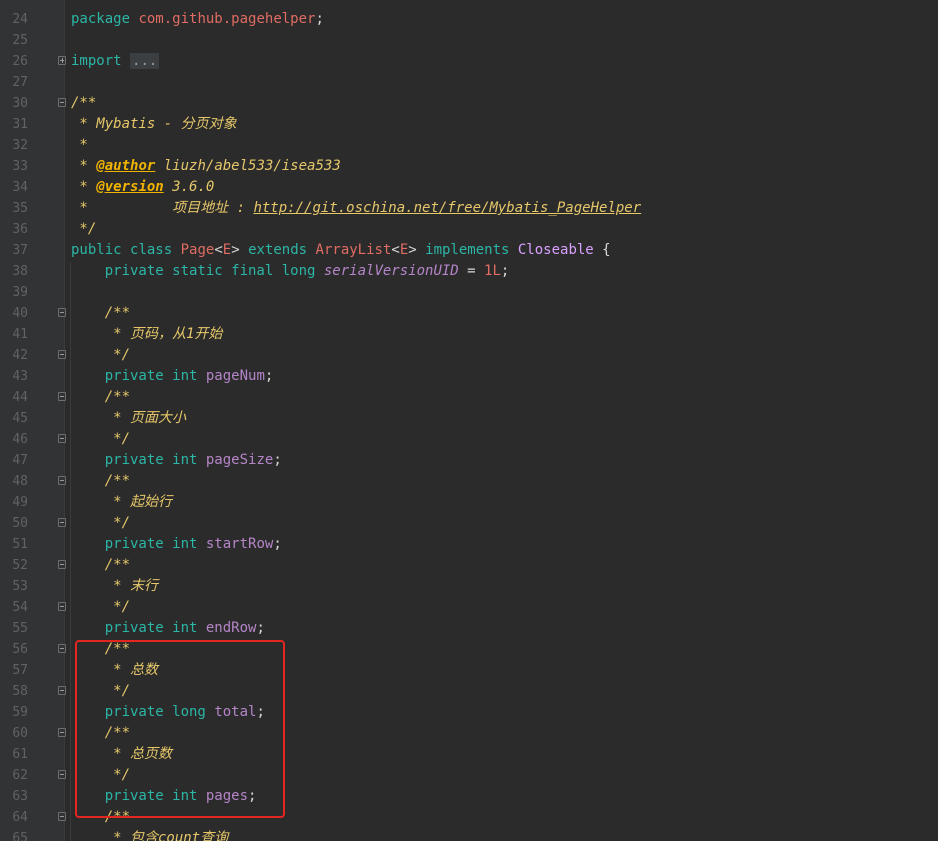  I want to click on keyword: import, so click(96, 61).